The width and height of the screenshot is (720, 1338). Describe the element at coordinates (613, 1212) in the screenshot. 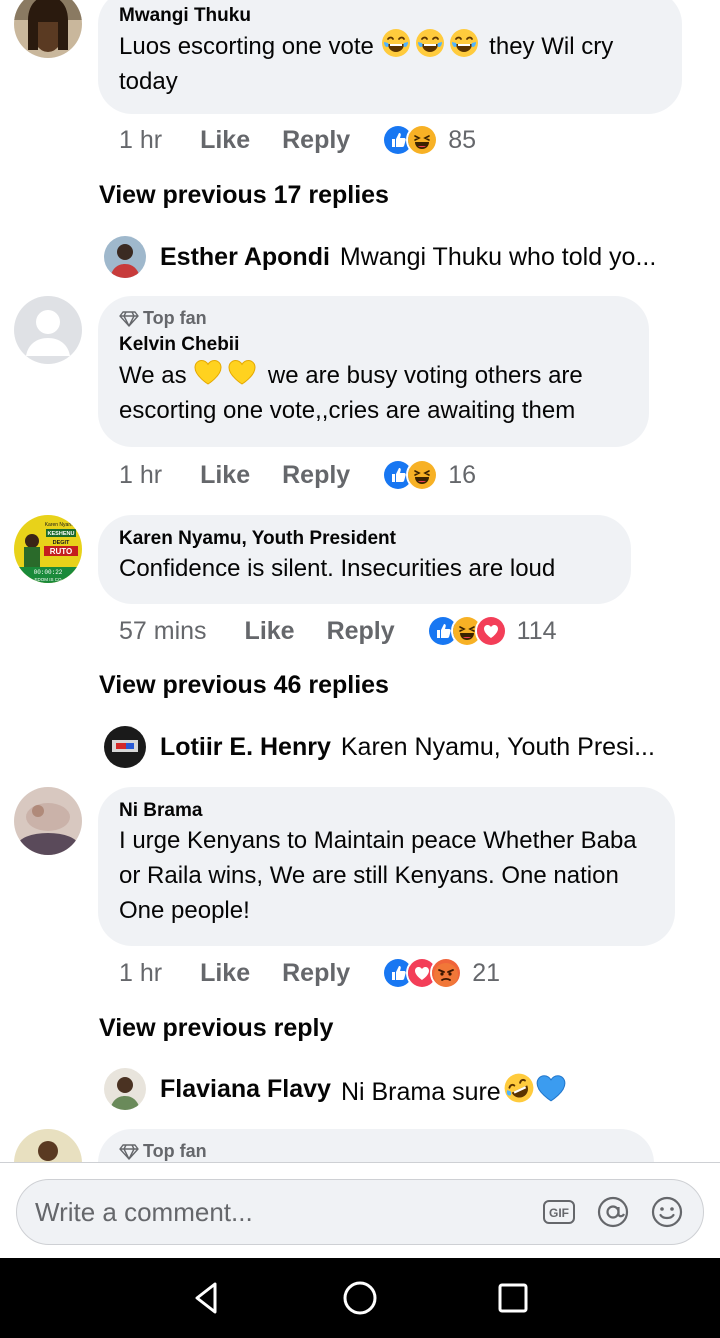

I see `mention-icon` at that location.